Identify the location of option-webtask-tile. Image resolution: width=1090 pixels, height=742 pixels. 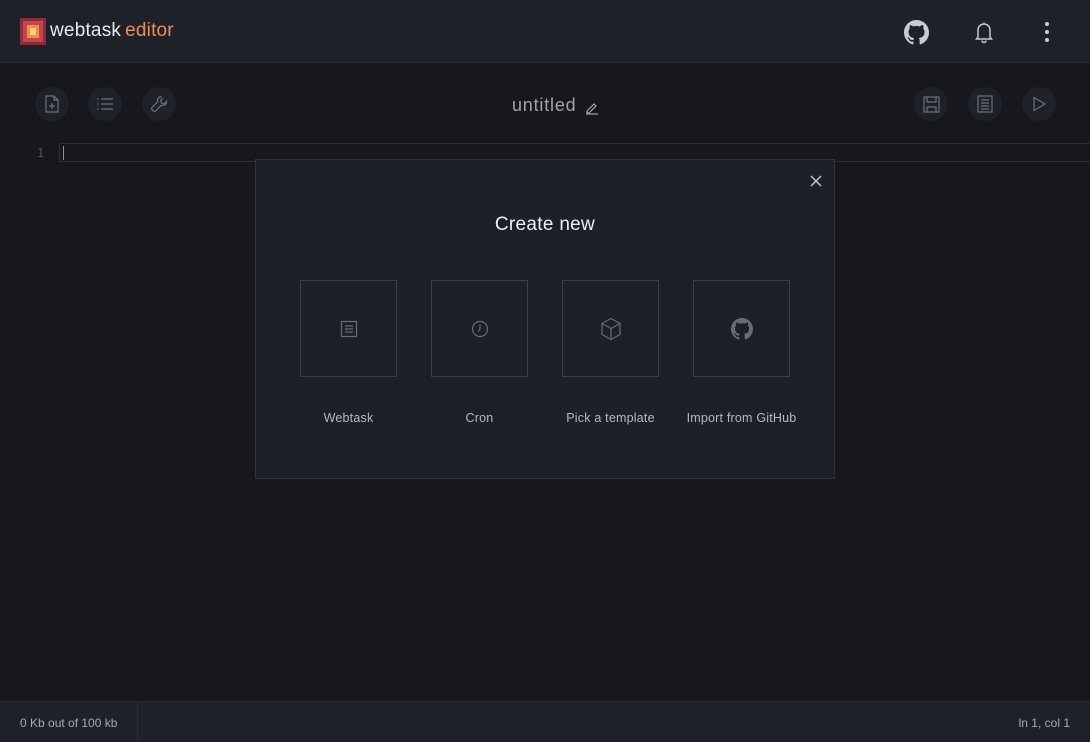
(348, 328).